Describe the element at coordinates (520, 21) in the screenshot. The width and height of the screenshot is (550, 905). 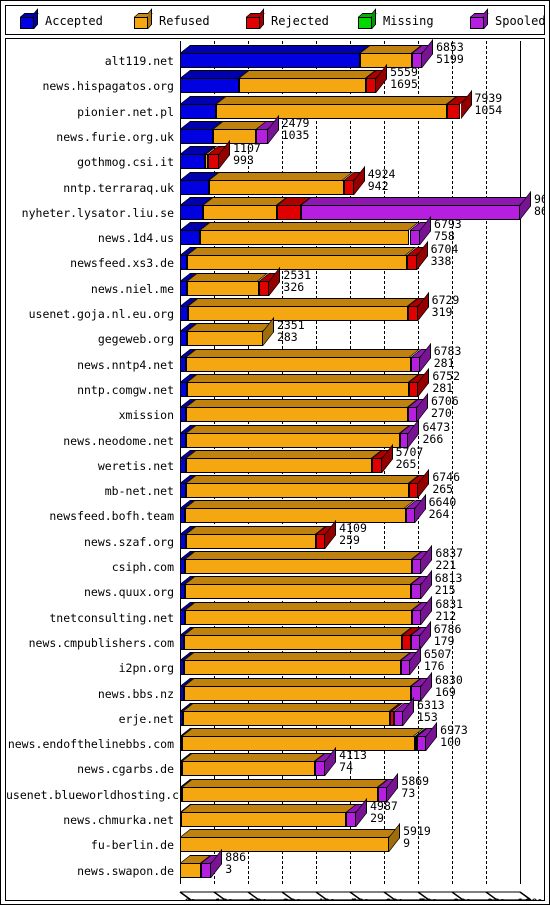
I see `legend-label: Spooled` at that location.